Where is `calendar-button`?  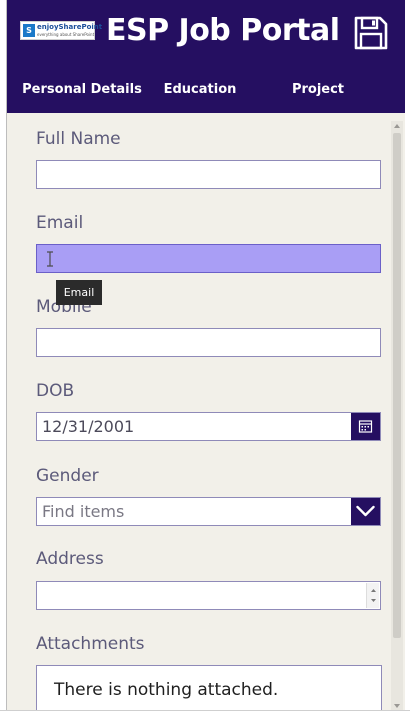 calendar-button is located at coordinates (365, 426).